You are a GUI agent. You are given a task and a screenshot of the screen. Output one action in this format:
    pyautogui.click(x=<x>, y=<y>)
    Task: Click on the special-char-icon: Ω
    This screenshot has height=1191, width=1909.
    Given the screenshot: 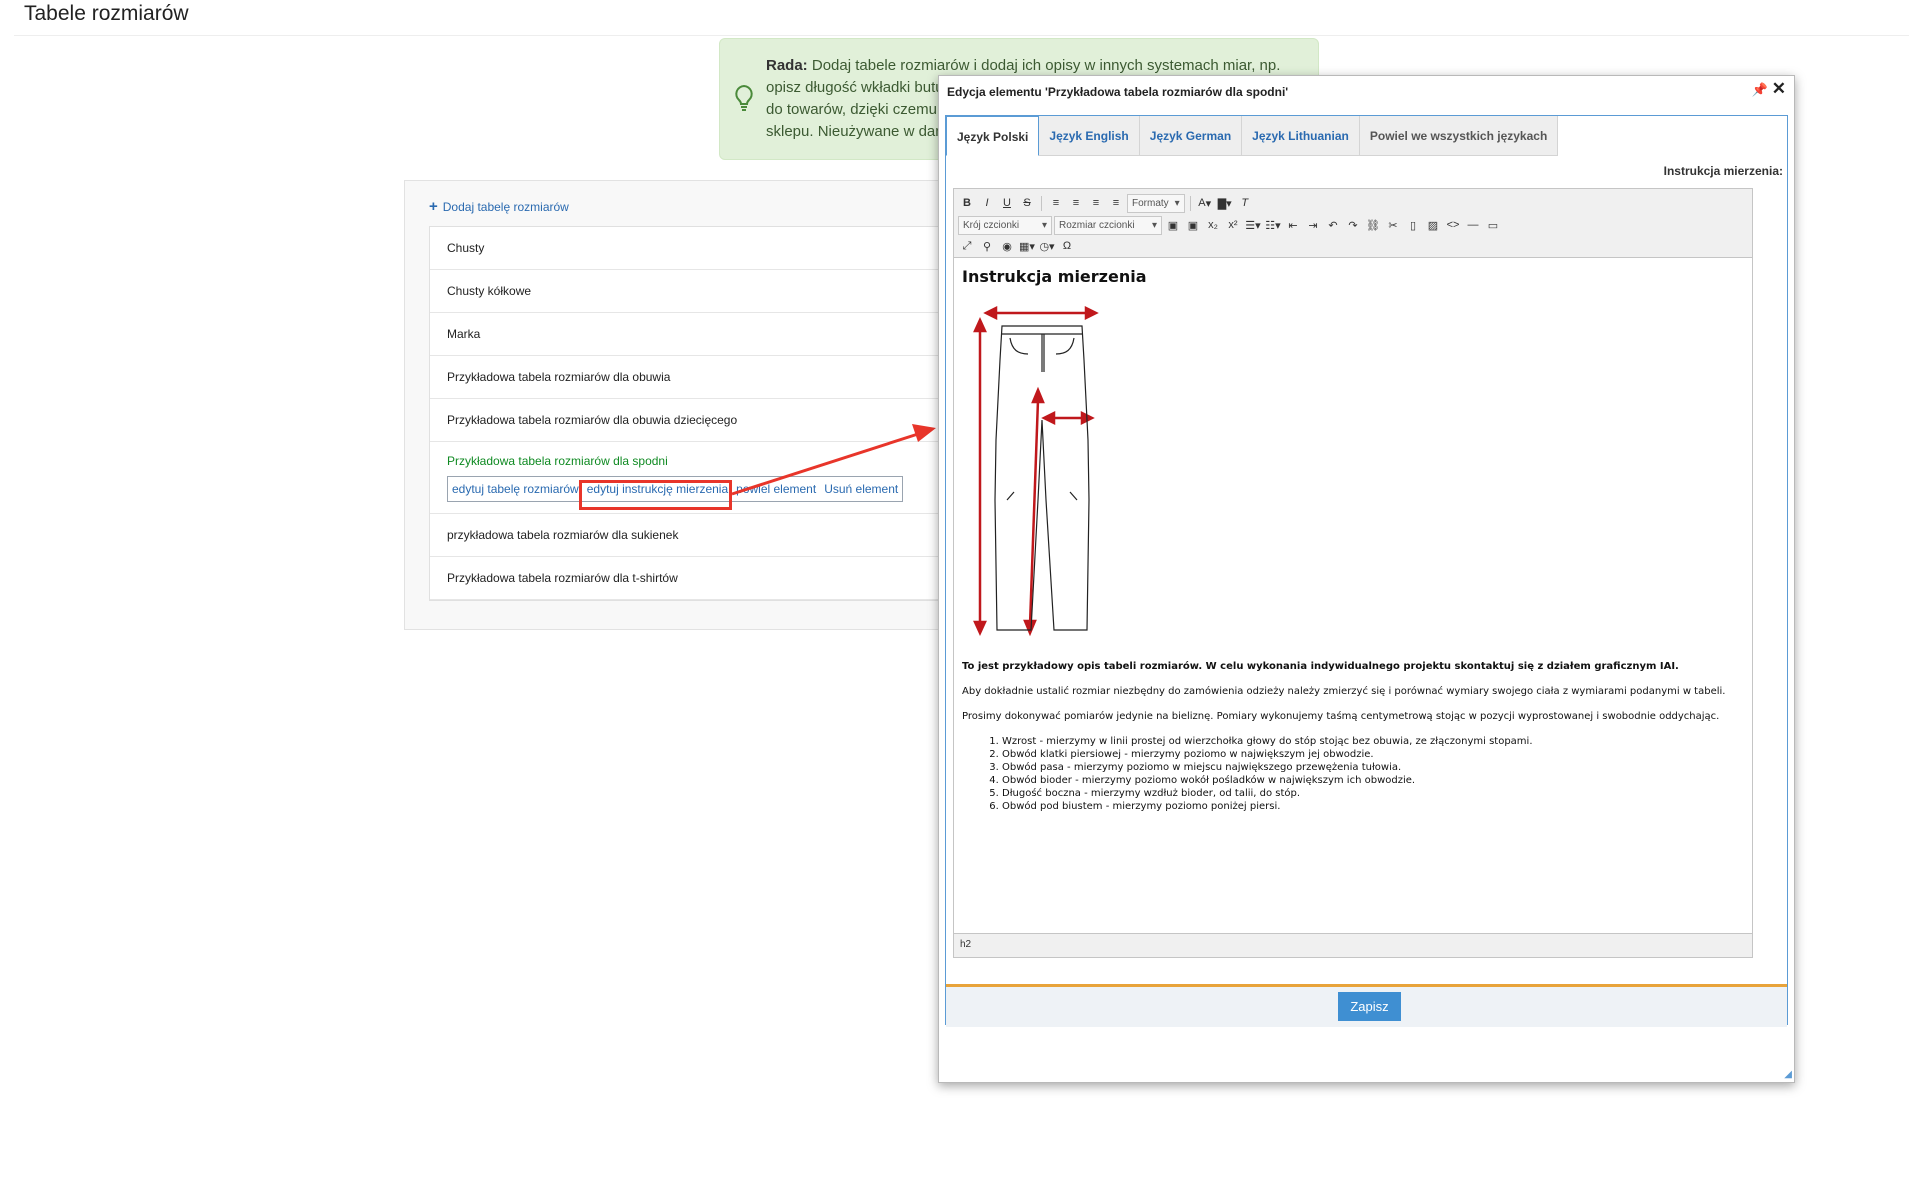 What is the action you would take?
    pyautogui.click(x=1067, y=246)
    